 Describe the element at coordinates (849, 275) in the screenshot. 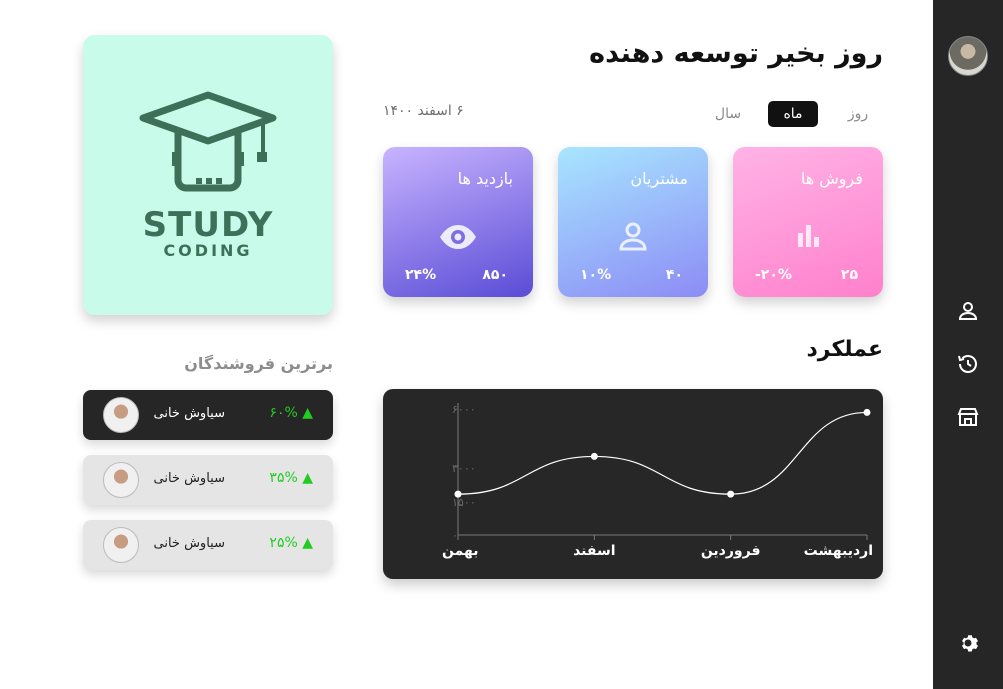

I see `sales-count: ۲۵` at that location.